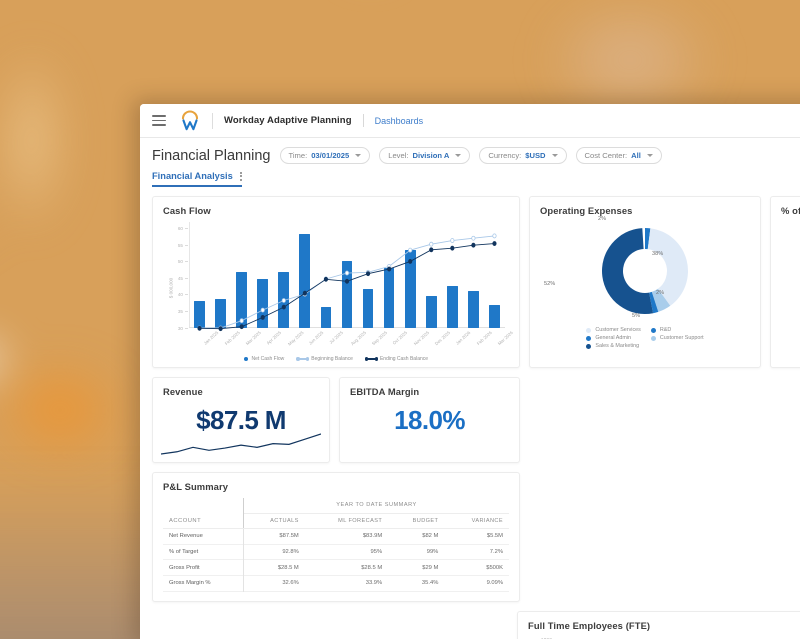 This screenshot has height=639, width=800. What do you see at coordinates (618, 155) in the screenshot?
I see `filter-cost-center: Cost Center: All` at bounding box center [618, 155].